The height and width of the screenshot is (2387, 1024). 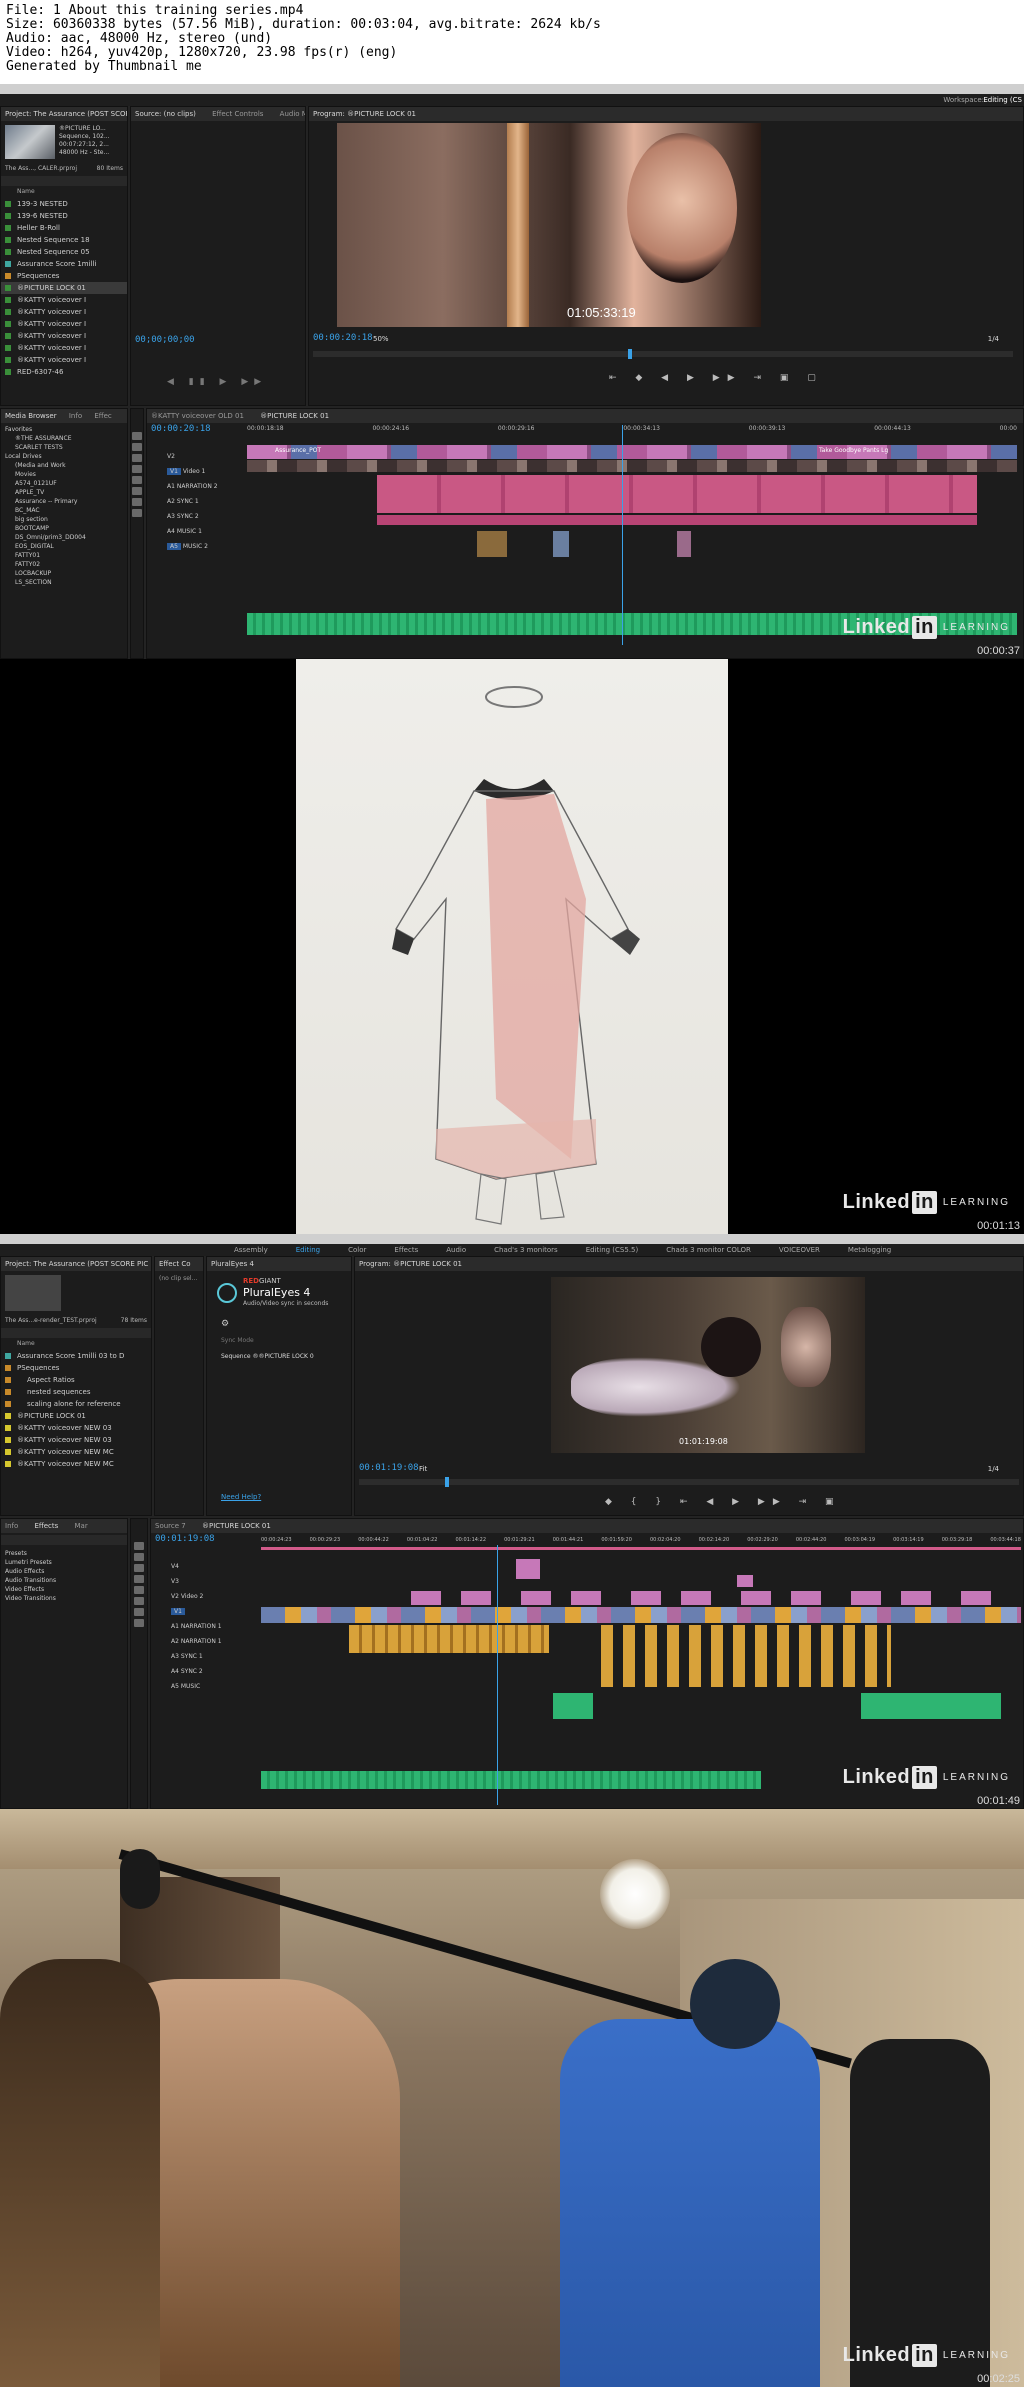 What do you see at coordinates (251, 1250) in the screenshot?
I see `workspace-item: Assembly` at bounding box center [251, 1250].